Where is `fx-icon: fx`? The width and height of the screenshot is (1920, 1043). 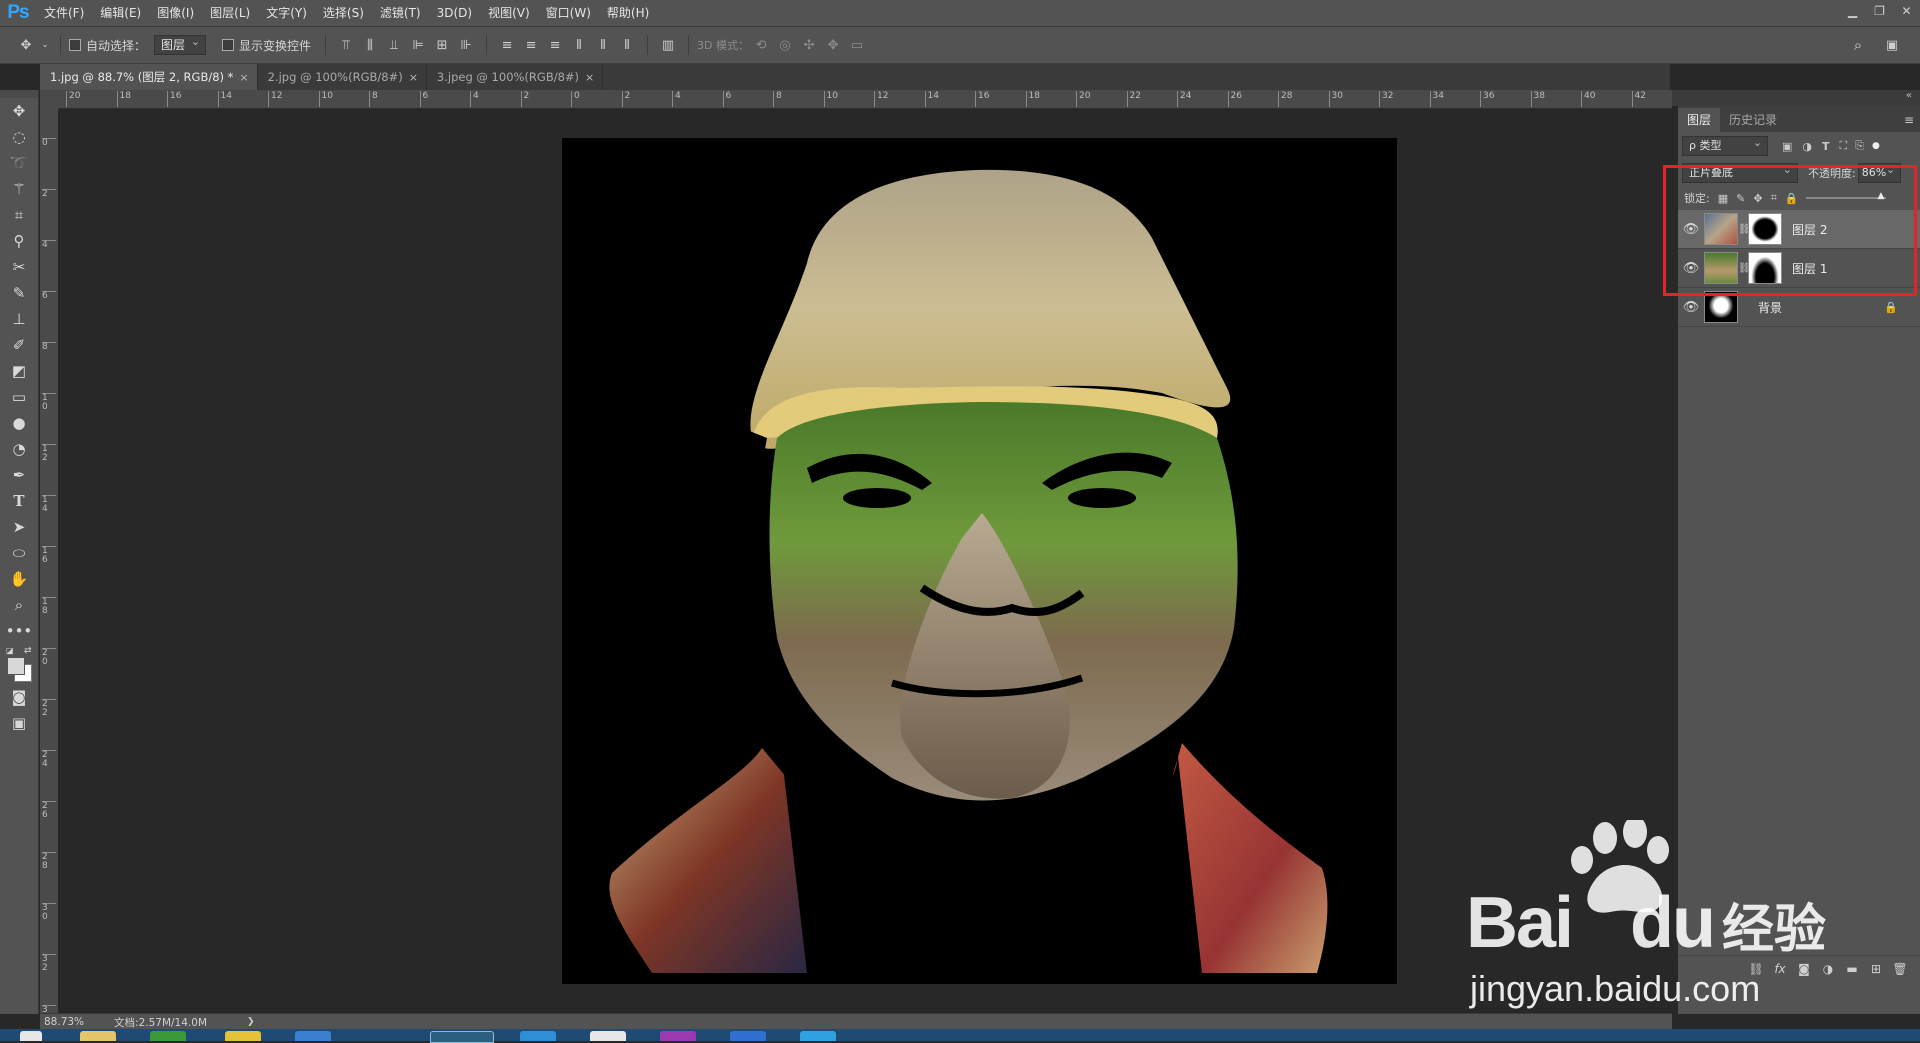
fx-icon: fx is located at coordinates (1780, 969).